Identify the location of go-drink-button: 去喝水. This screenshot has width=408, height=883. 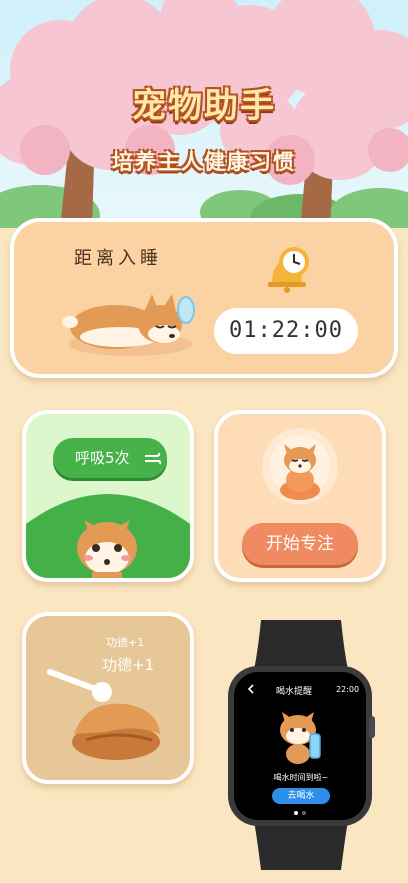
(301, 796).